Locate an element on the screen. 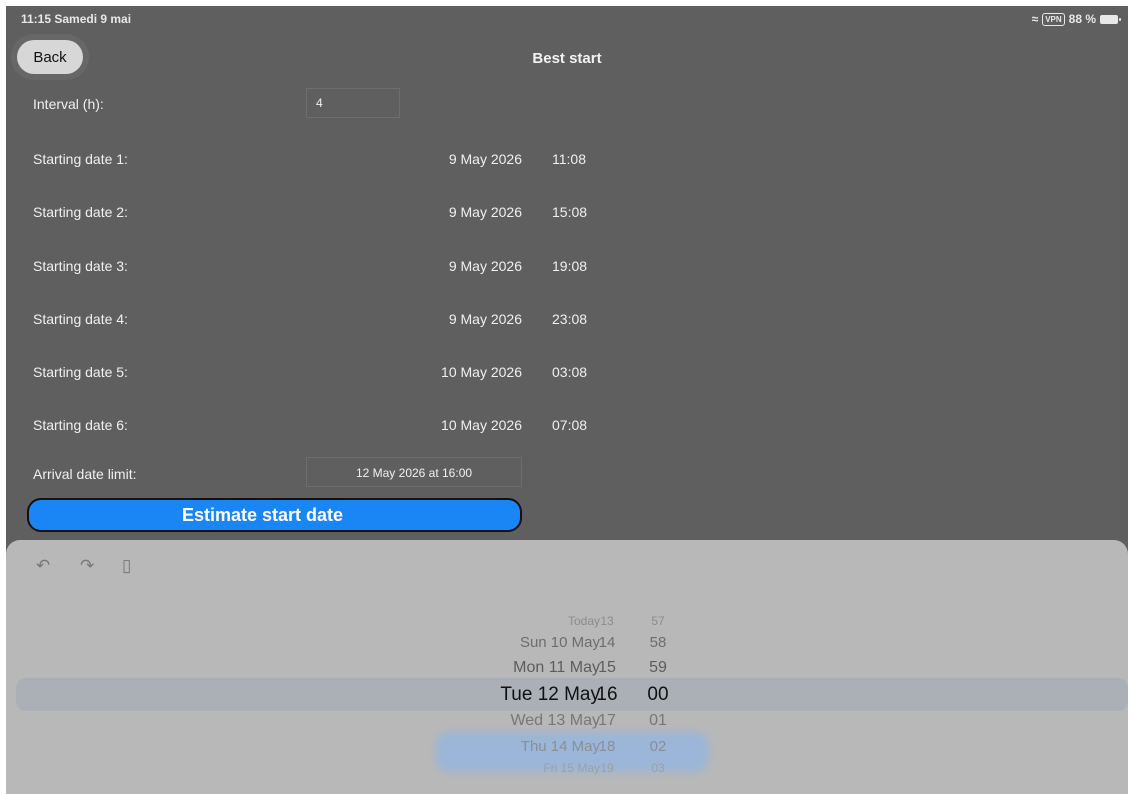  starting-date-5-label: Starting date 5: is located at coordinates (80, 372).